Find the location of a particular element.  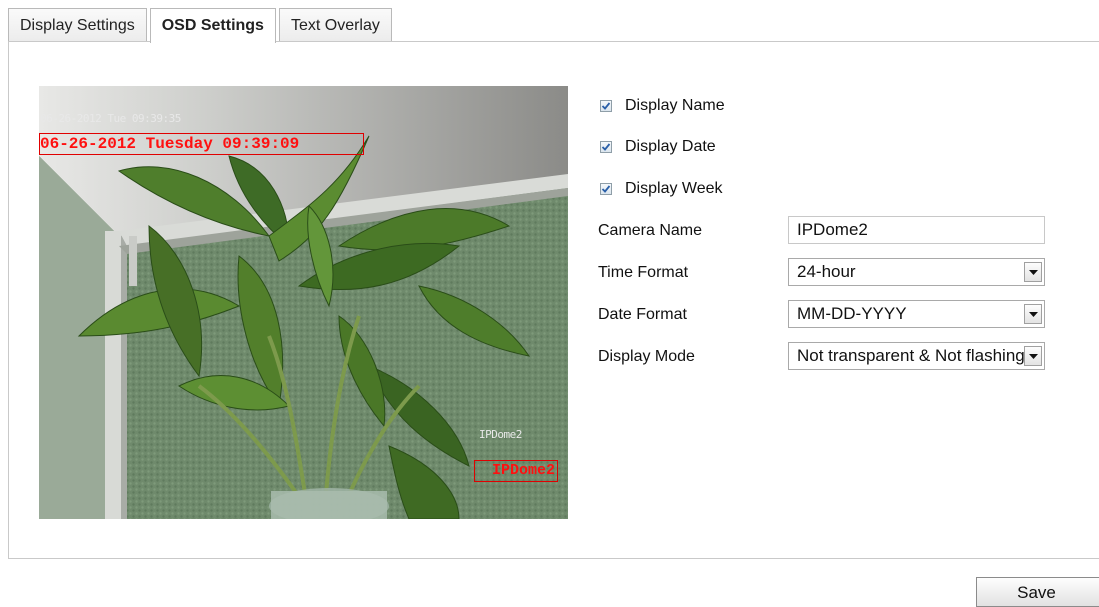

time-format-select: 24-hour is located at coordinates (916, 272).